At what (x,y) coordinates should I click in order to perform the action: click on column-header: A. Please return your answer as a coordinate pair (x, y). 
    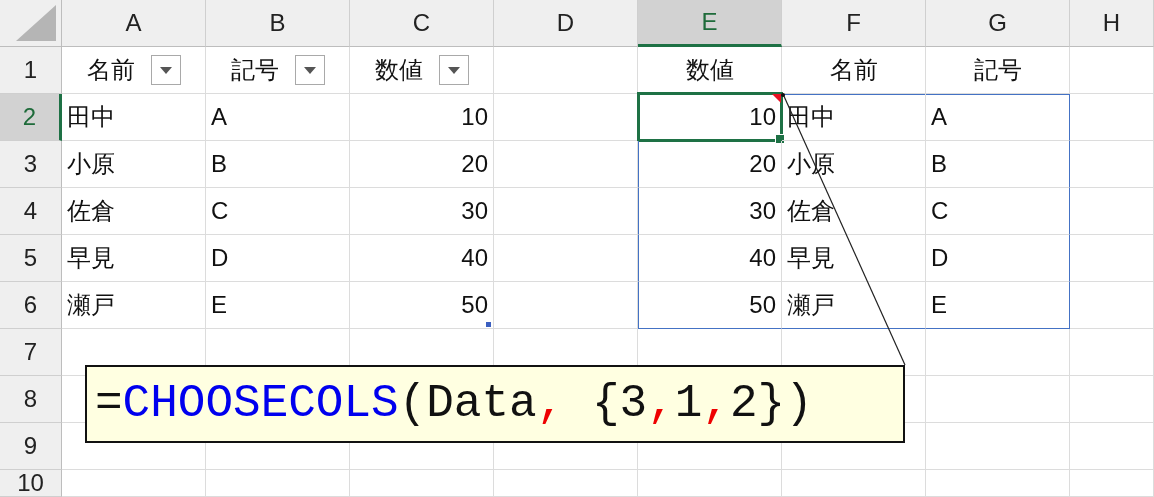
    Looking at the image, I should click on (134, 23).